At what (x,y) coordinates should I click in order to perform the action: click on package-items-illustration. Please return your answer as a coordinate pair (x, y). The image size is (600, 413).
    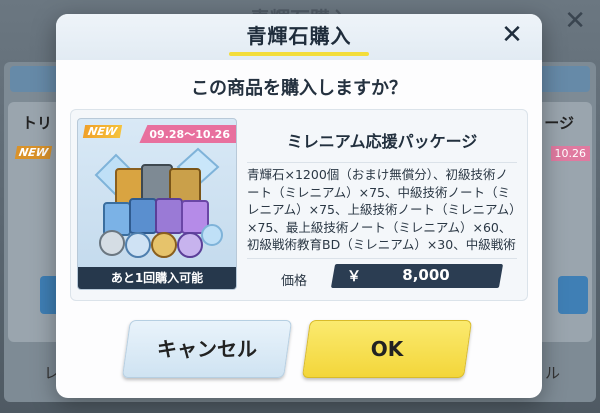
    Looking at the image, I should click on (158, 202).